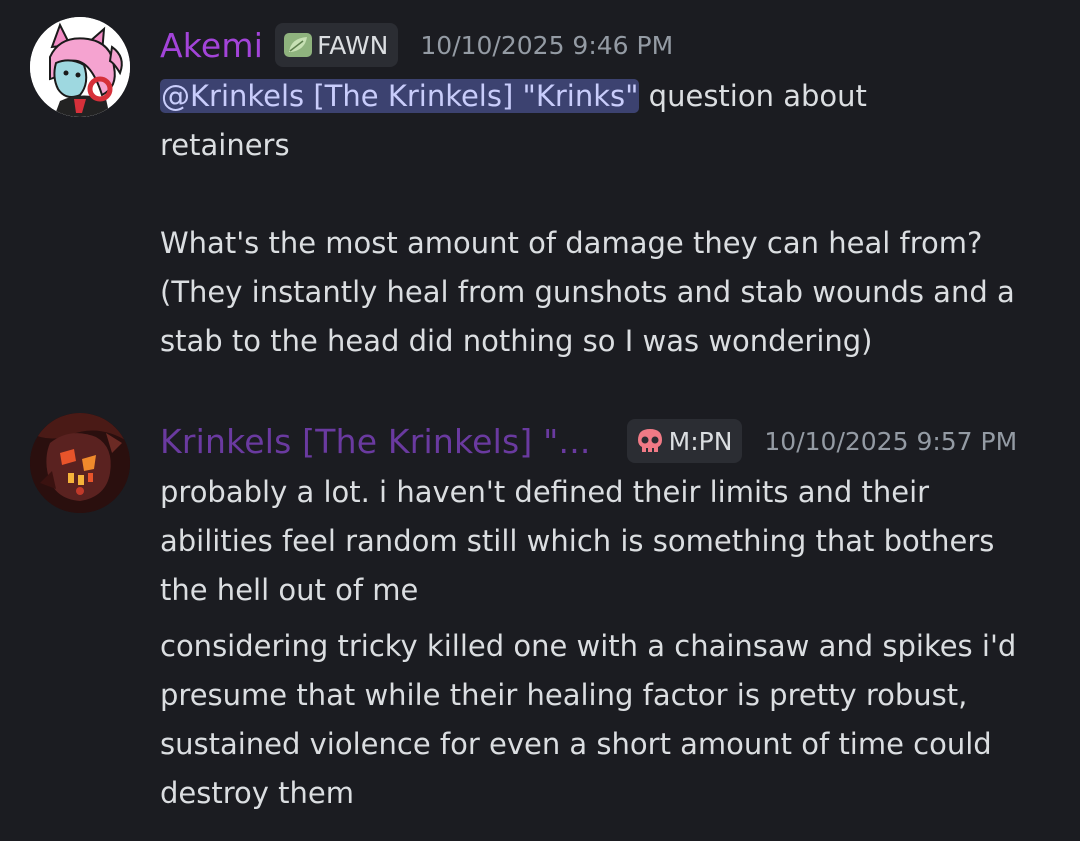 This screenshot has width=1080, height=841. Describe the element at coordinates (546, 45) in the screenshot. I see `timestamp: 10/10/2025 9:46 PM` at that location.